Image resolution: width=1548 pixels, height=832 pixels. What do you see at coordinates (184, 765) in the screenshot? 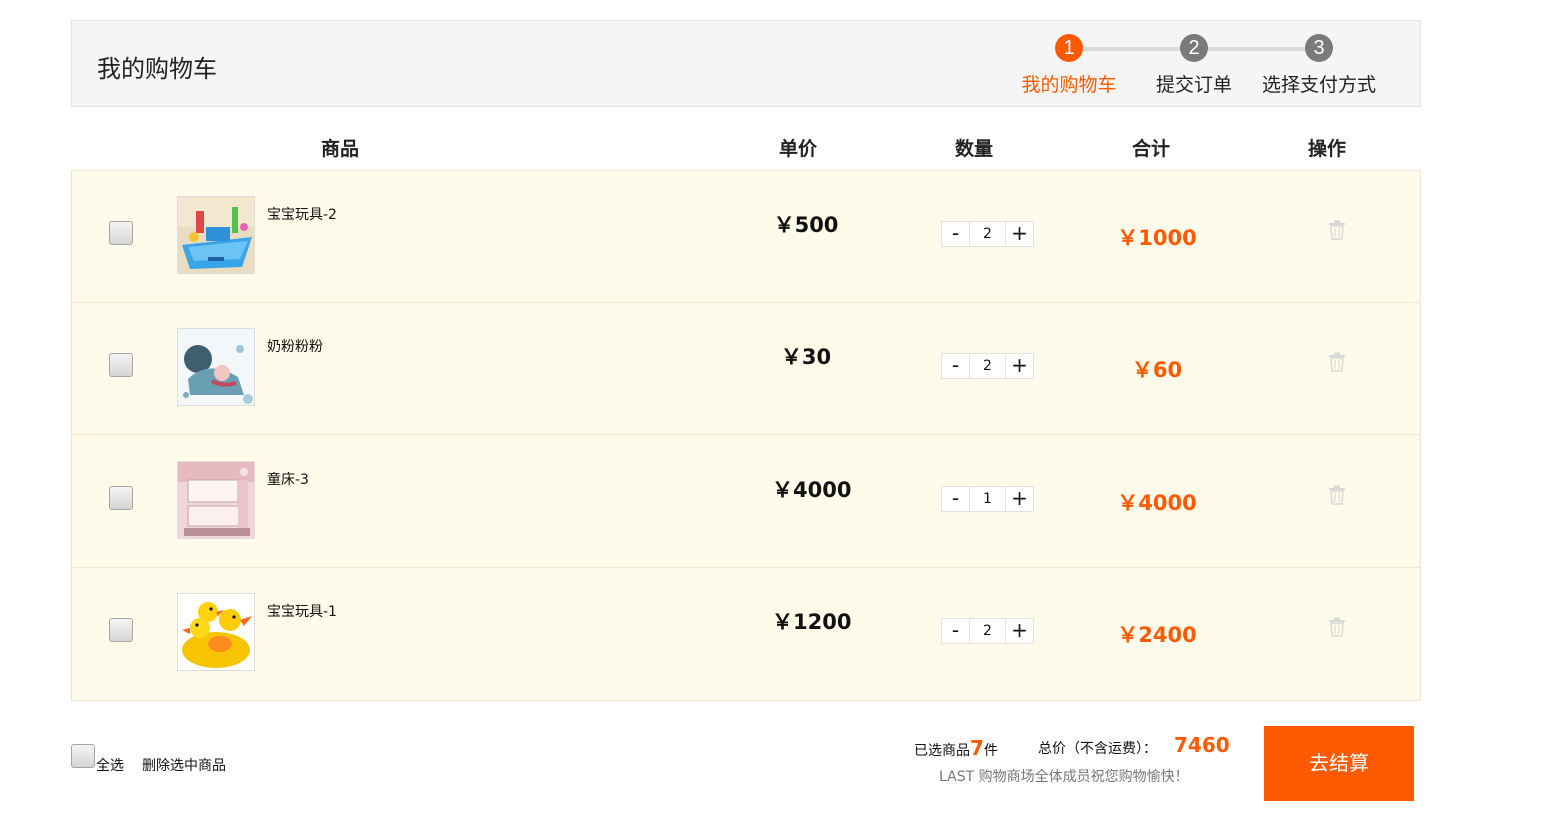
I see `delete-selected-link: 删除选中商品` at bounding box center [184, 765].